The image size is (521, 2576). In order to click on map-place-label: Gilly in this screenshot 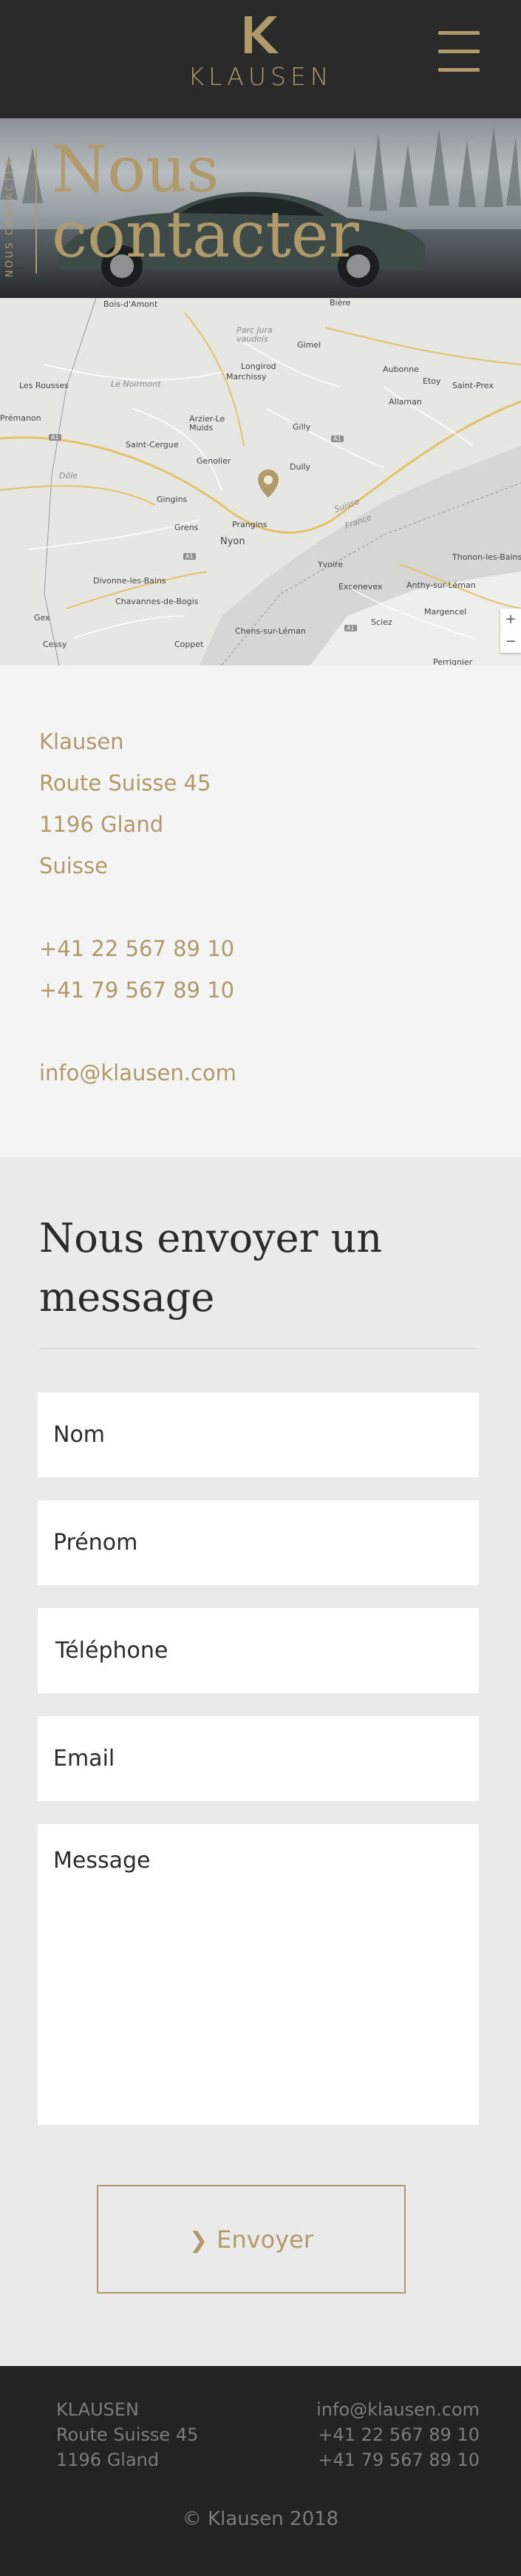, I will do `click(302, 427)`.